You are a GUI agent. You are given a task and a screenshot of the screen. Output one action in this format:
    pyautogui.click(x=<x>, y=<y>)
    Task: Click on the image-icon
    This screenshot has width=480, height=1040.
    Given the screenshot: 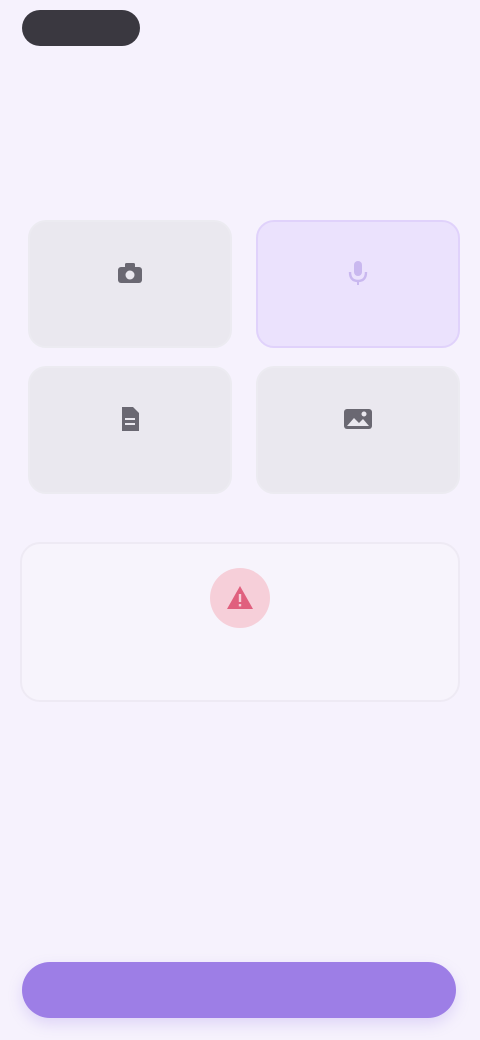 What is the action you would take?
    pyautogui.click(x=358, y=419)
    